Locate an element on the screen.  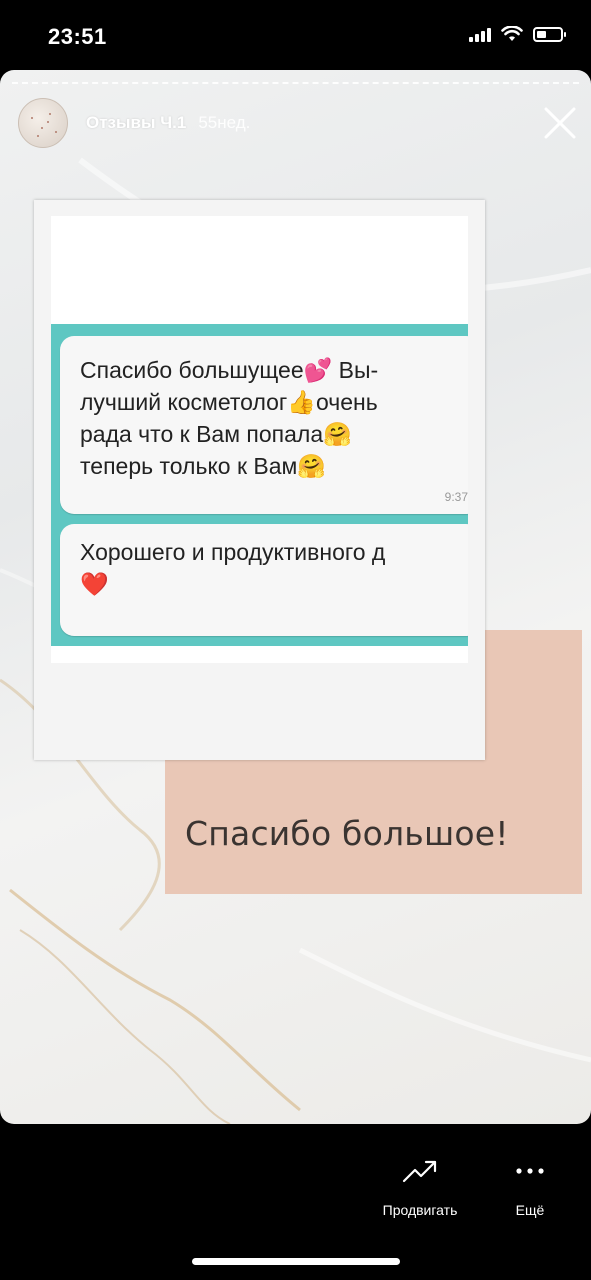
caption-text: Спасибо большое! is located at coordinates (347, 833).